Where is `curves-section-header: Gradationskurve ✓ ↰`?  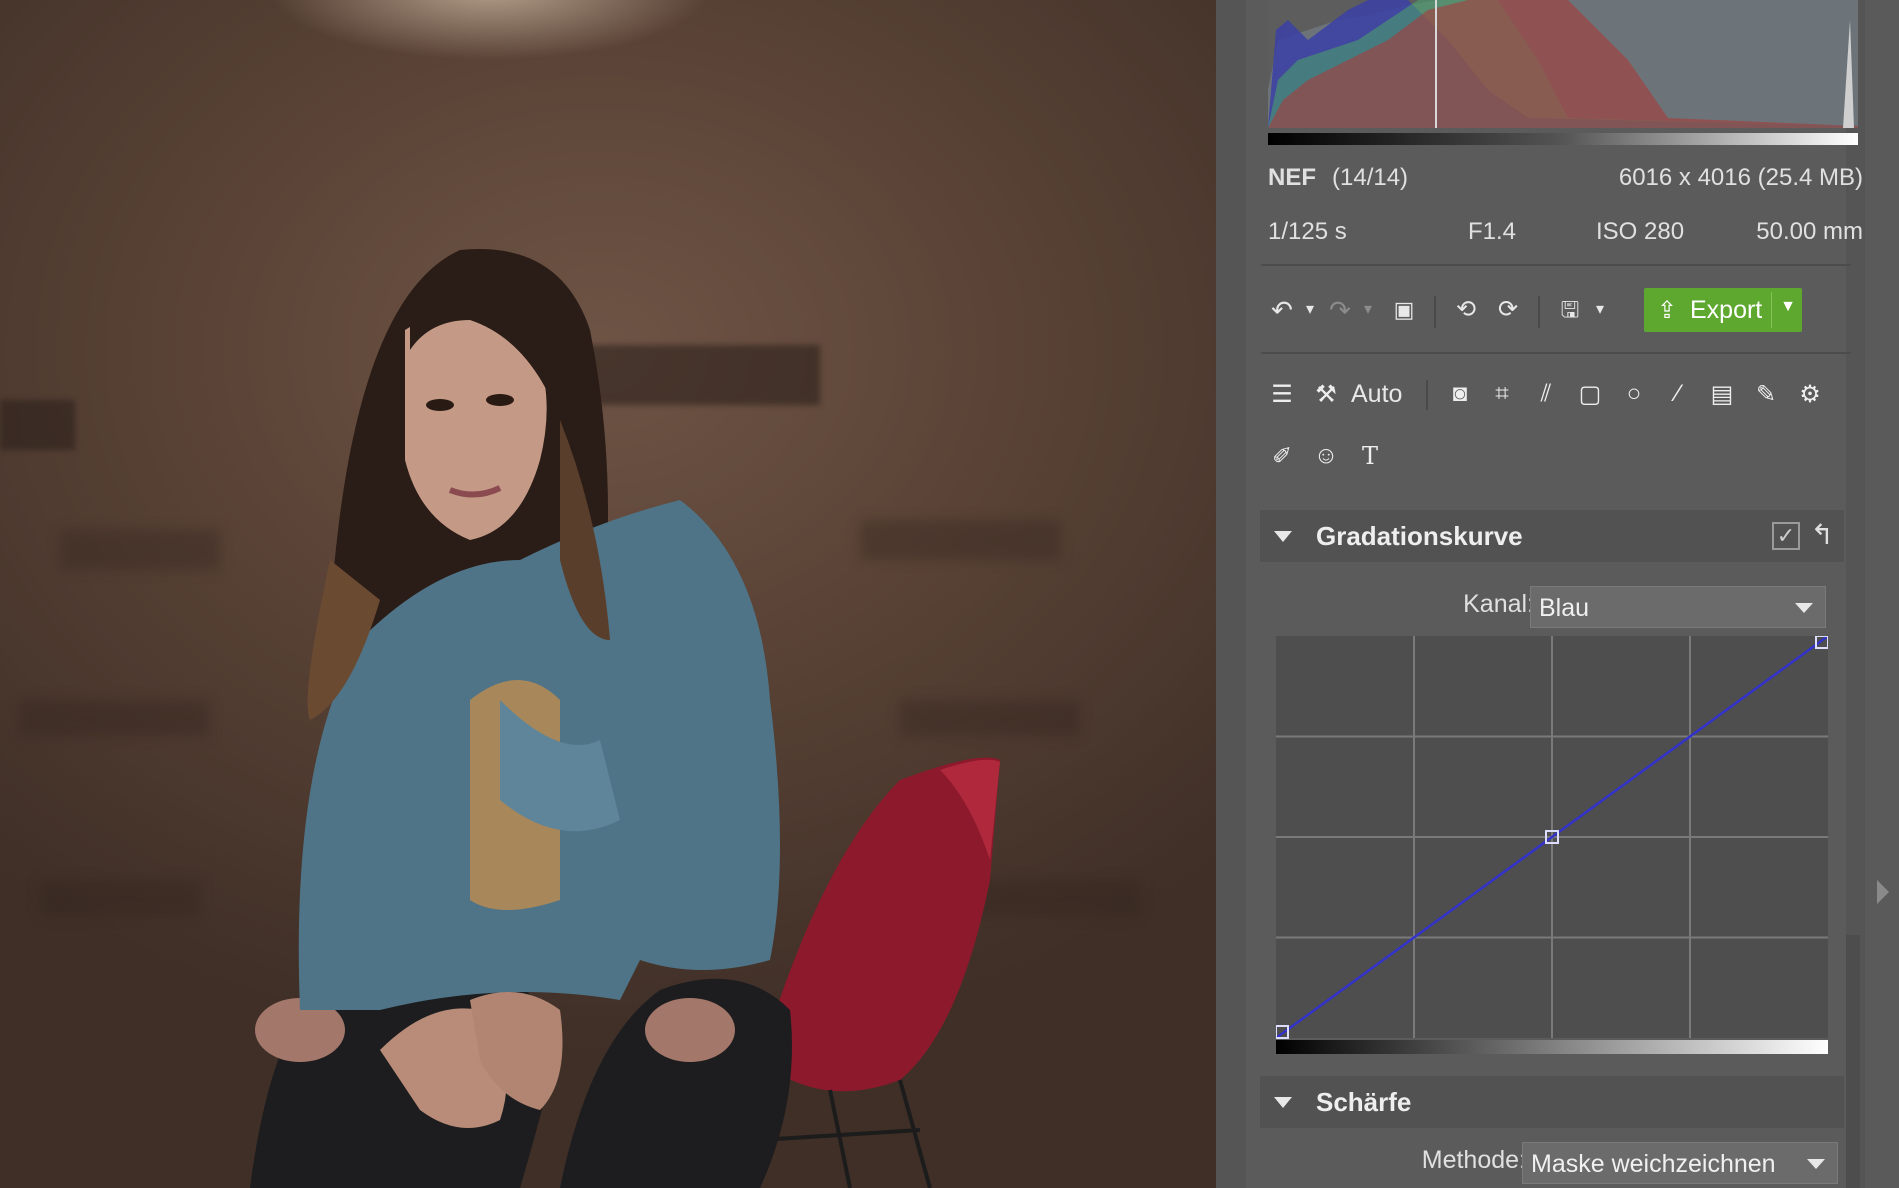 curves-section-header: Gradationskurve ✓ ↰ is located at coordinates (1552, 536).